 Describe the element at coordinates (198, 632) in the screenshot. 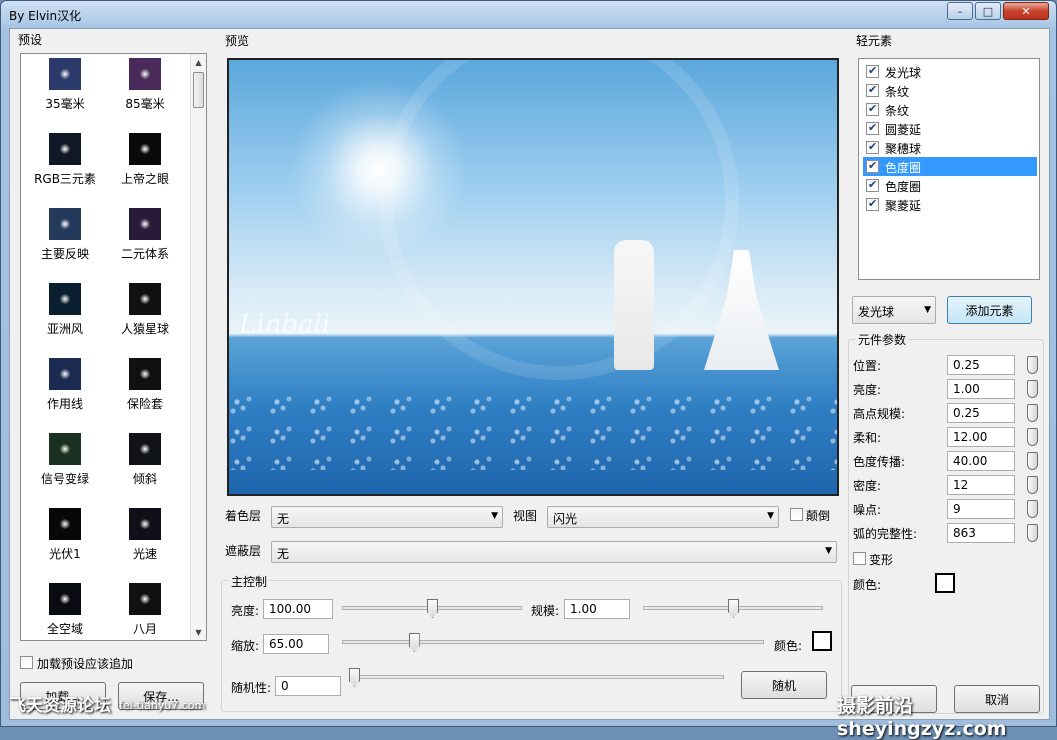

I see `scroll-down-icon: ▼` at that location.